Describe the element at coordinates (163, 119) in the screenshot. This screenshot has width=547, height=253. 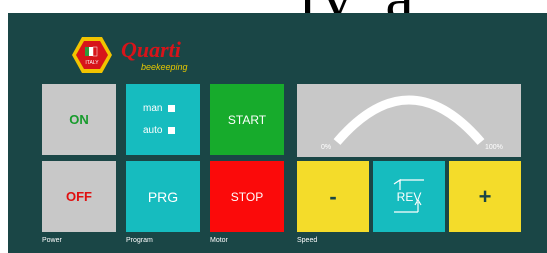
I see `mode-selector: man auto` at that location.